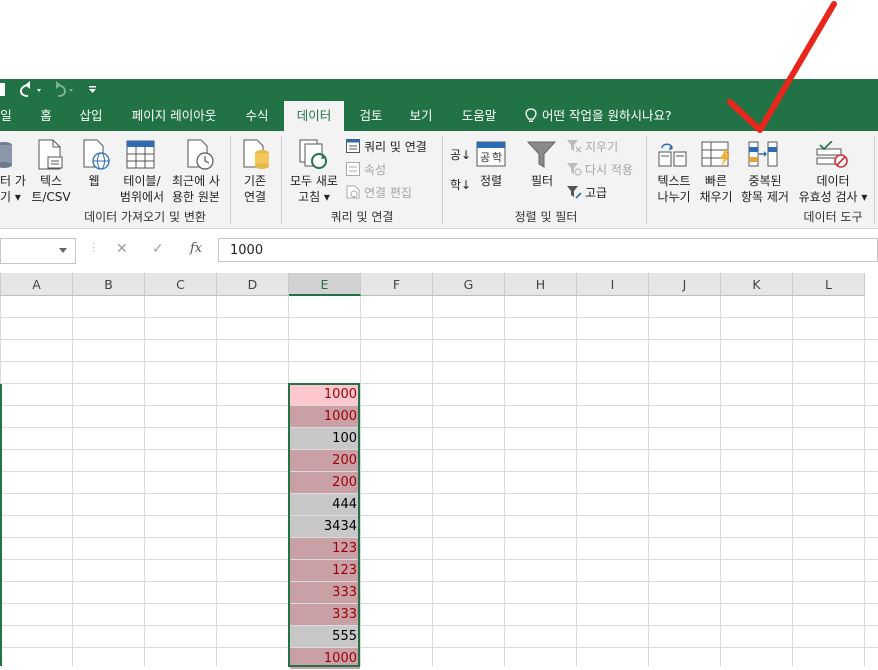  Describe the element at coordinates (196, 248) in the screenshot. I see `insert-function-button: fx` at that location.